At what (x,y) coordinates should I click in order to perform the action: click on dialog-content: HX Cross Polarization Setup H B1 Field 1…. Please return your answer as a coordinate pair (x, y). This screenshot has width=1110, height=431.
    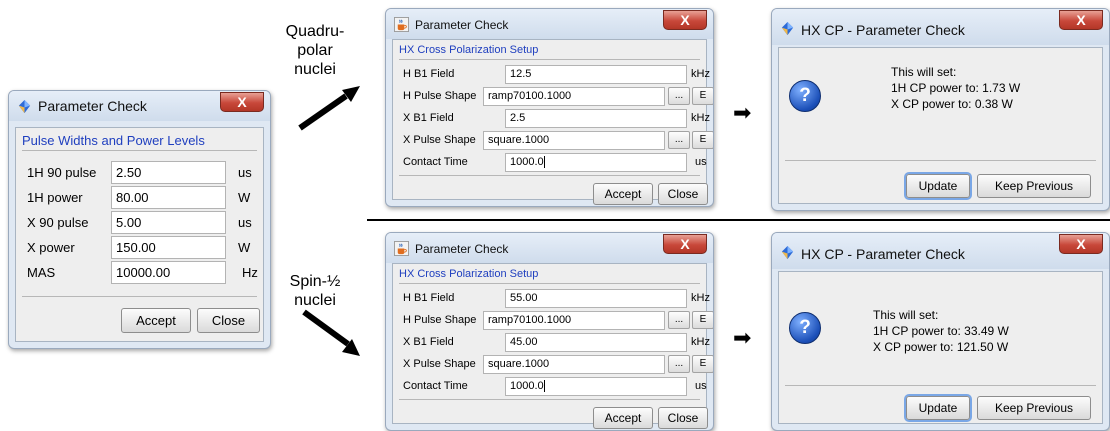
    Looking at the image, I should click on (552, 122).